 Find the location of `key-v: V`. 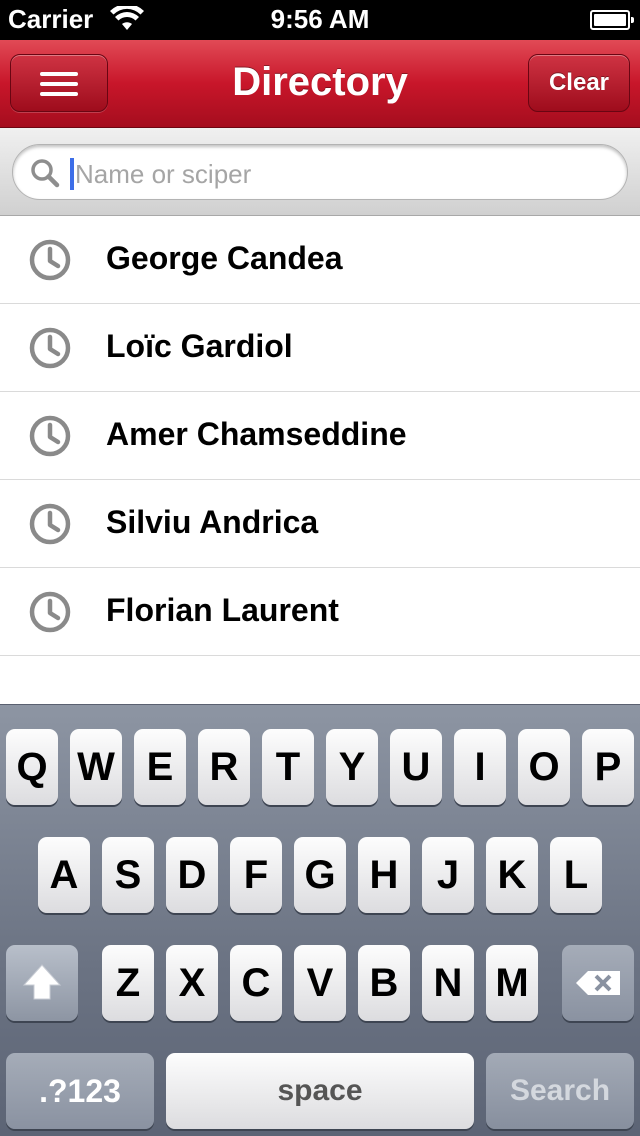

key-v: V is located at coordinates (320, 983).